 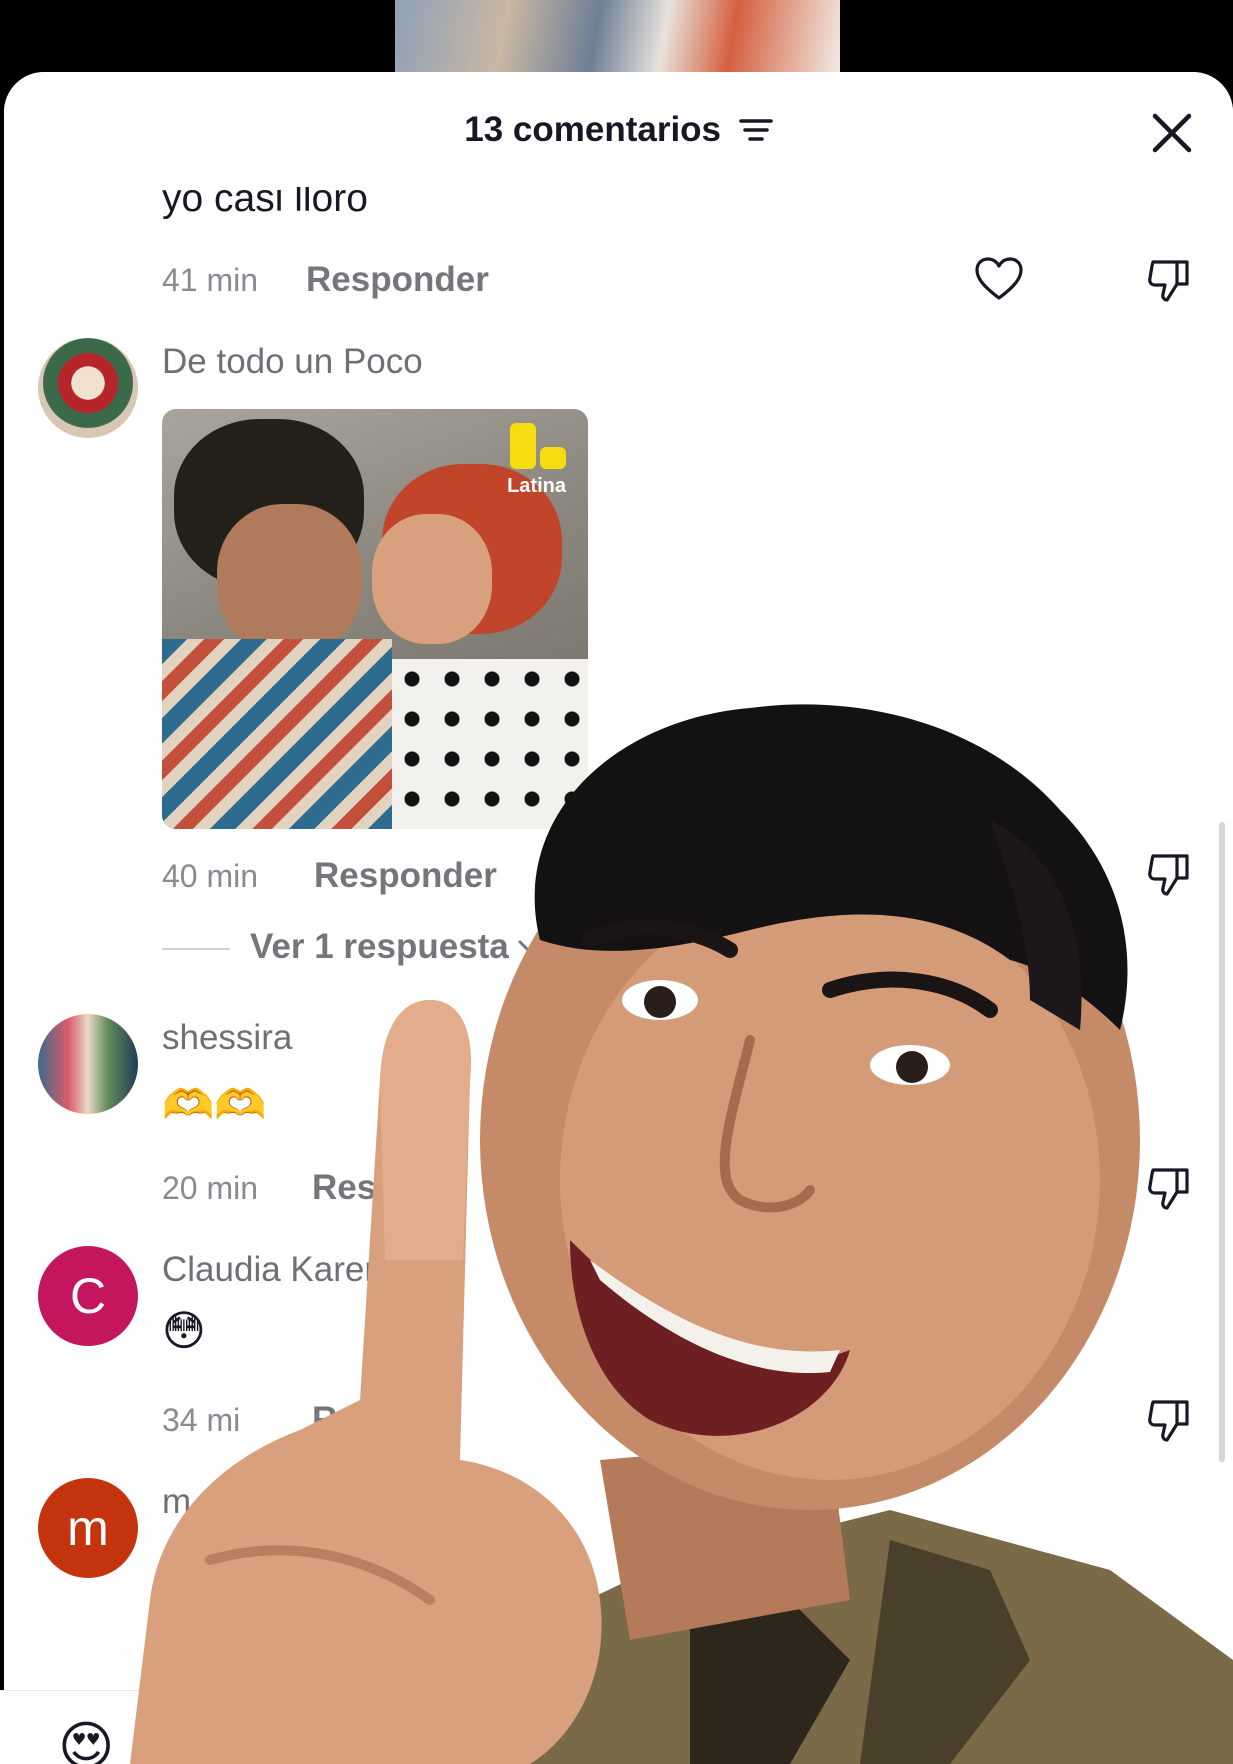 What do you see at coordinates (292, 362) in the screenshot?
I see `comment-author: De todo un Poco` at bounding box center [292, 362].